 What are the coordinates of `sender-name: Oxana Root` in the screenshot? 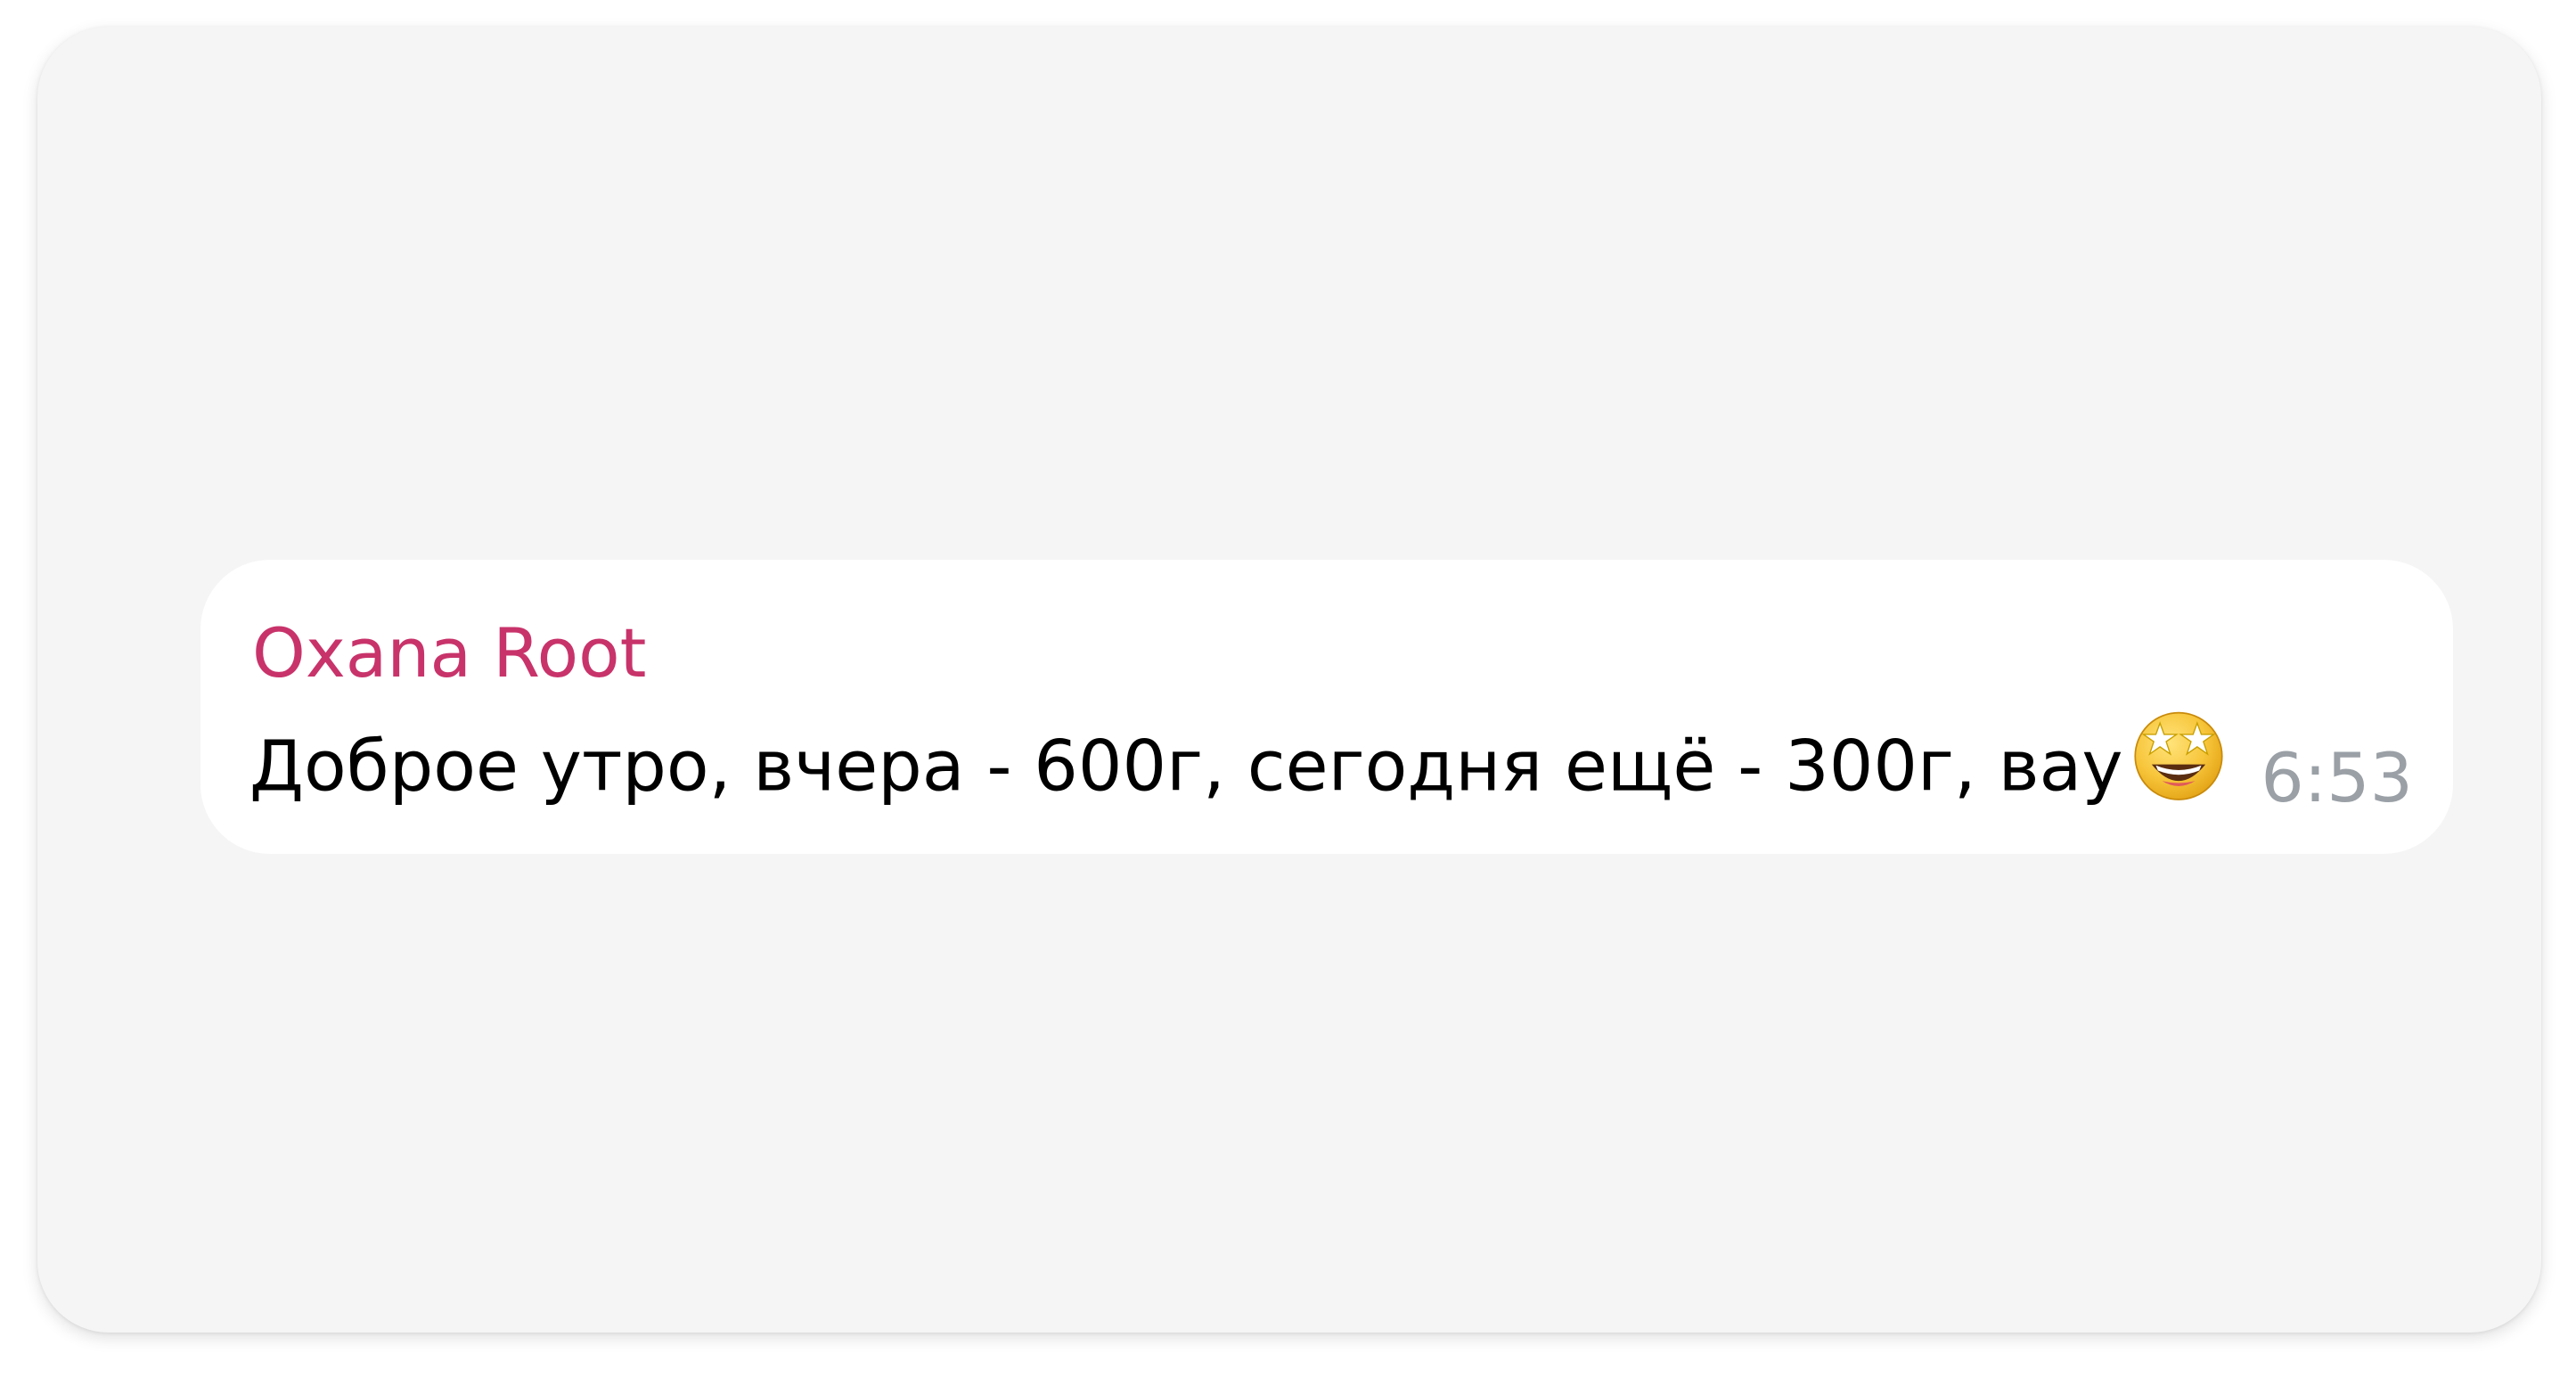 It's located at (449, 653).